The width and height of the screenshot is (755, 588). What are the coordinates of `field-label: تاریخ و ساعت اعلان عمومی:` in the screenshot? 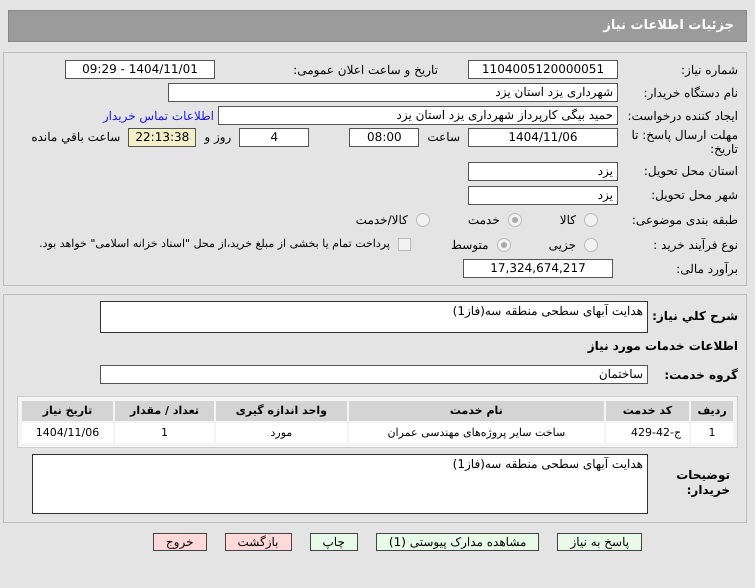 It's located at (365, 70).